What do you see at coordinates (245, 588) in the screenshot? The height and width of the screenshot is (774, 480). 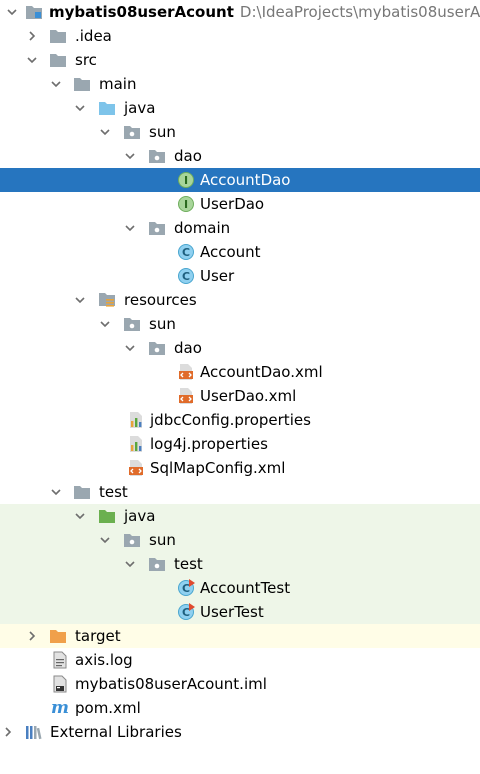 I see `tree-item-label: AccountTest` at bounding box center [245, 588].